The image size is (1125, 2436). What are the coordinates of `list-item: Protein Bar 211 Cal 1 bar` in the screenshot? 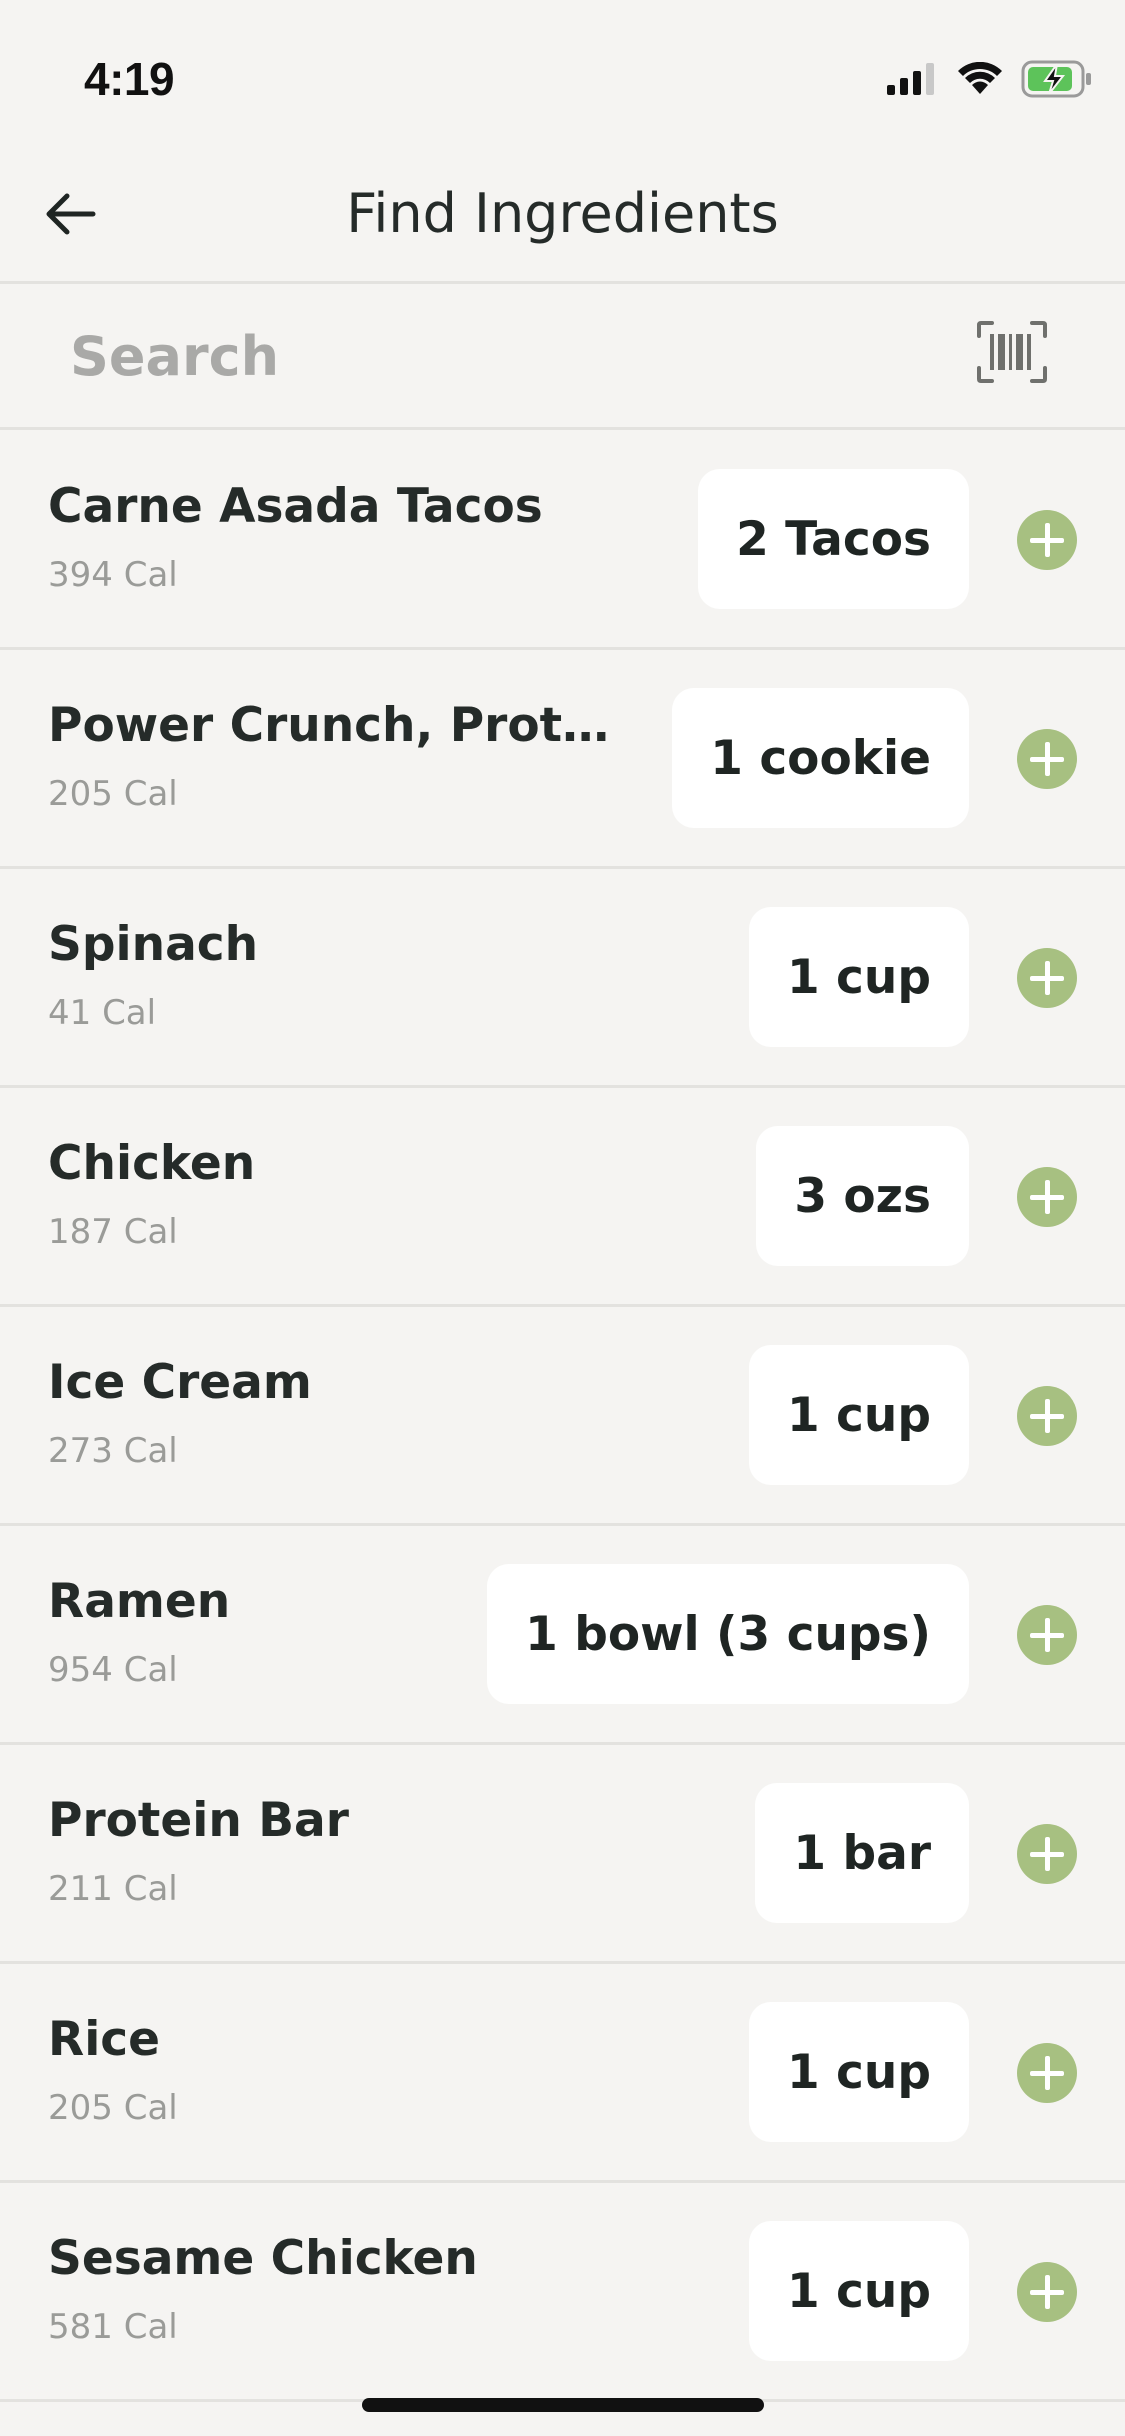 It's located at (562, 1854).